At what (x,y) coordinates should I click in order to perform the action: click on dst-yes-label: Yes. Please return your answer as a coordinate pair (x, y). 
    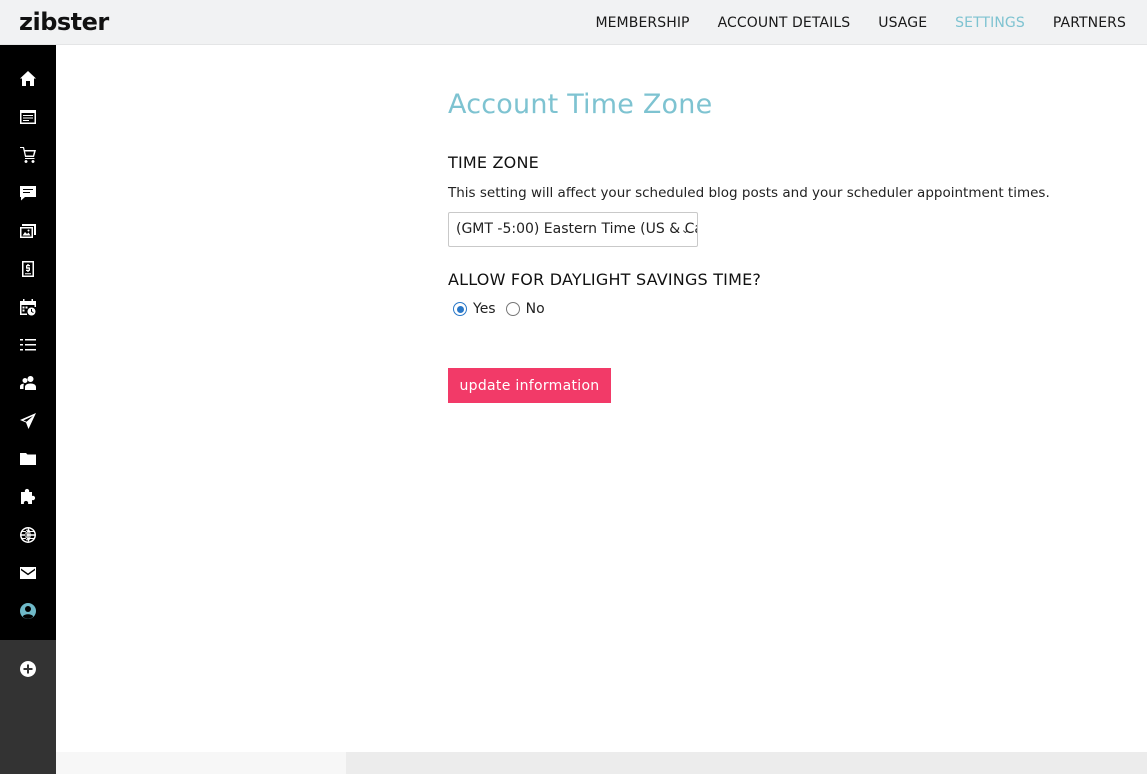
    Looking at the image, I should click on (484, 309).